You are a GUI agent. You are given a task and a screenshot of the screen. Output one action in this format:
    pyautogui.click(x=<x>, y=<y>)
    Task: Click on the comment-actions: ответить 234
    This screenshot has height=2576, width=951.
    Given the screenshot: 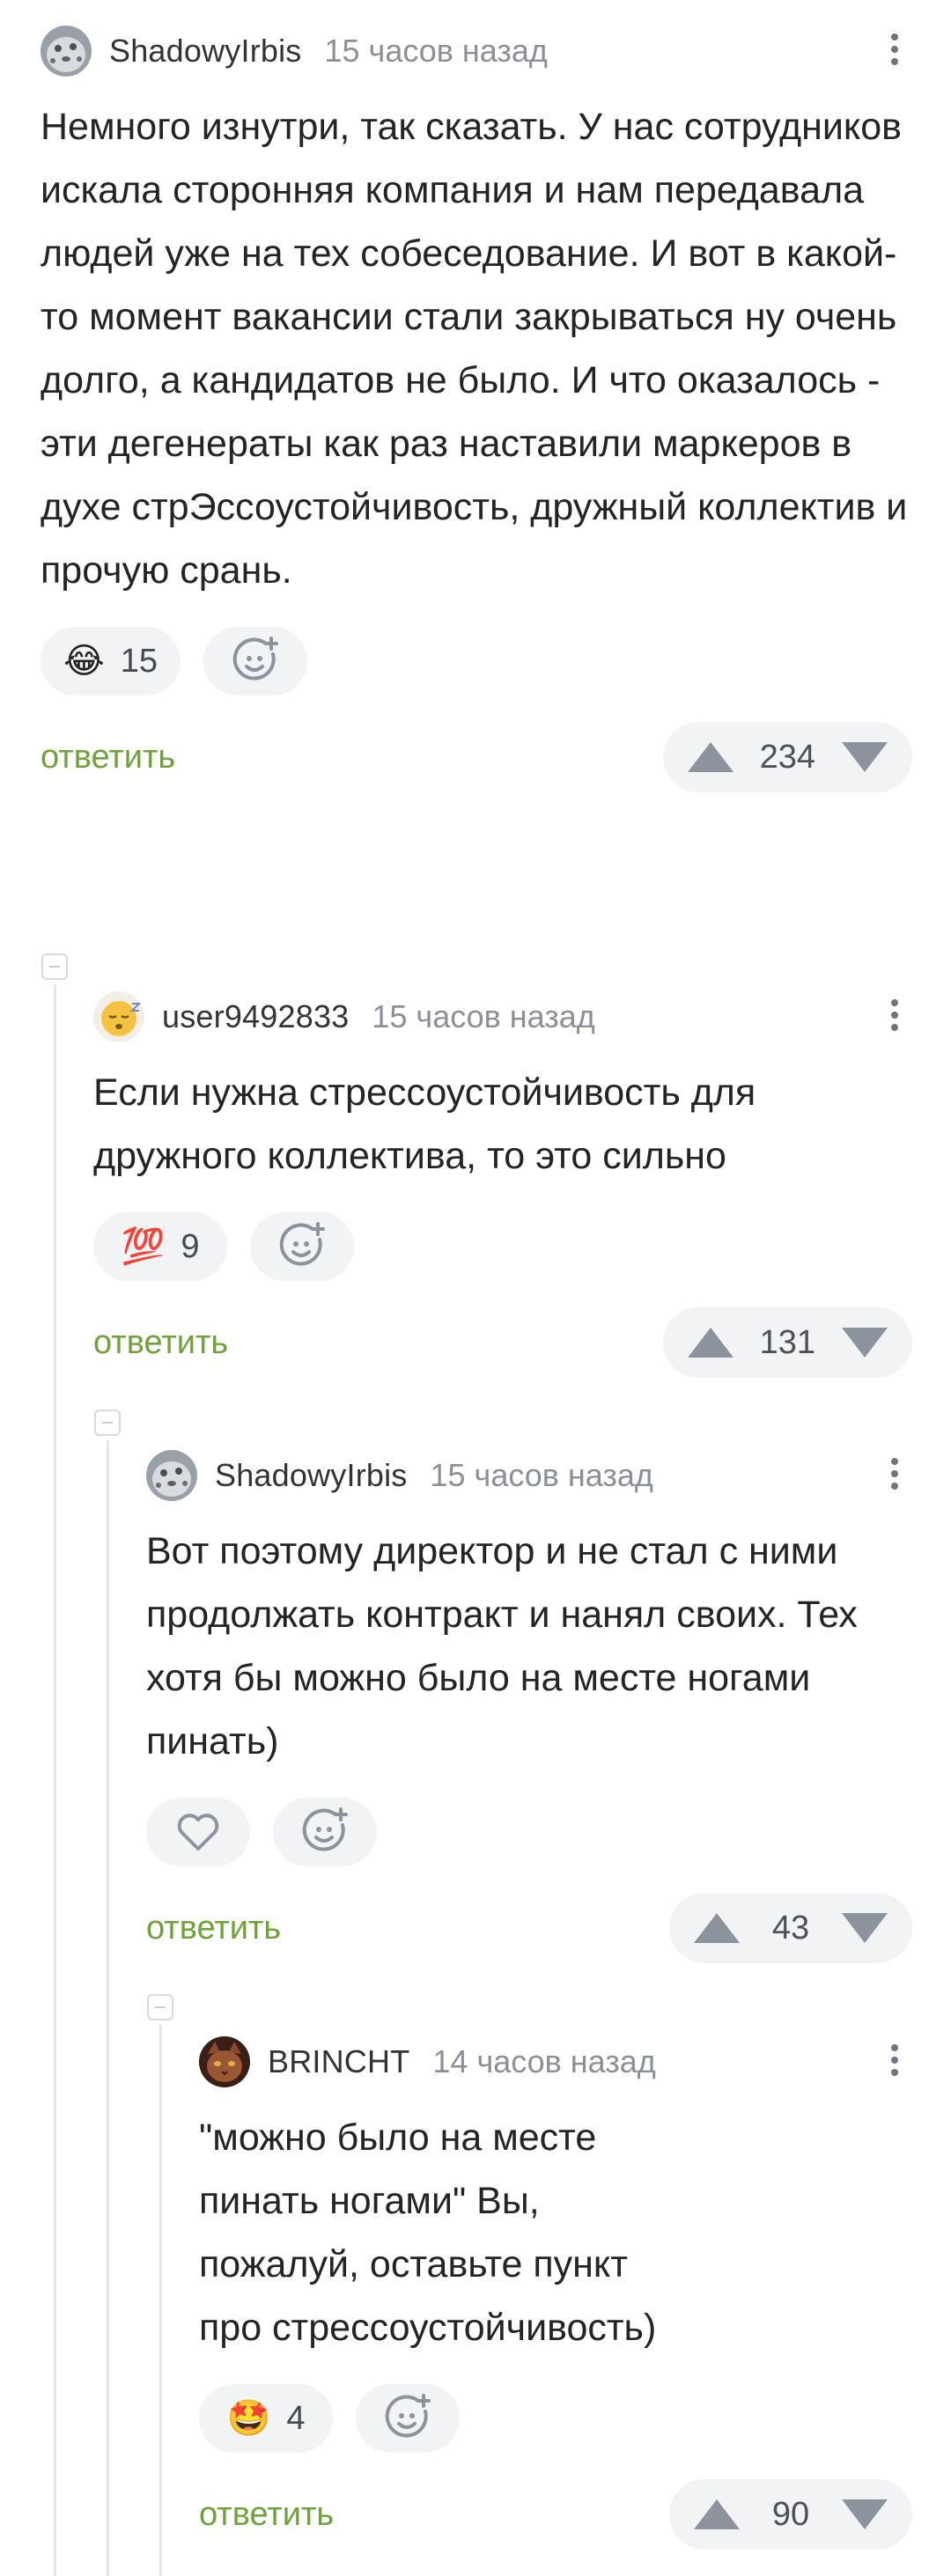 What is the action you would take?
    pyautogui.click(x=476, y=757)
    